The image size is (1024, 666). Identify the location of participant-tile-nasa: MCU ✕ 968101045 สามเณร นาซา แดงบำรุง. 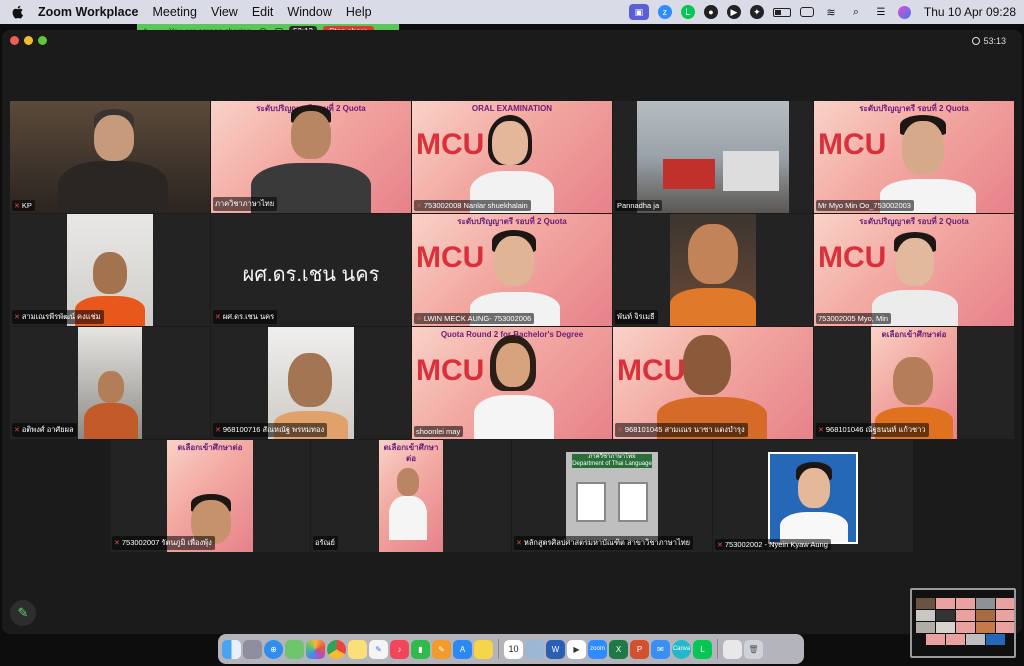
(713, 383).